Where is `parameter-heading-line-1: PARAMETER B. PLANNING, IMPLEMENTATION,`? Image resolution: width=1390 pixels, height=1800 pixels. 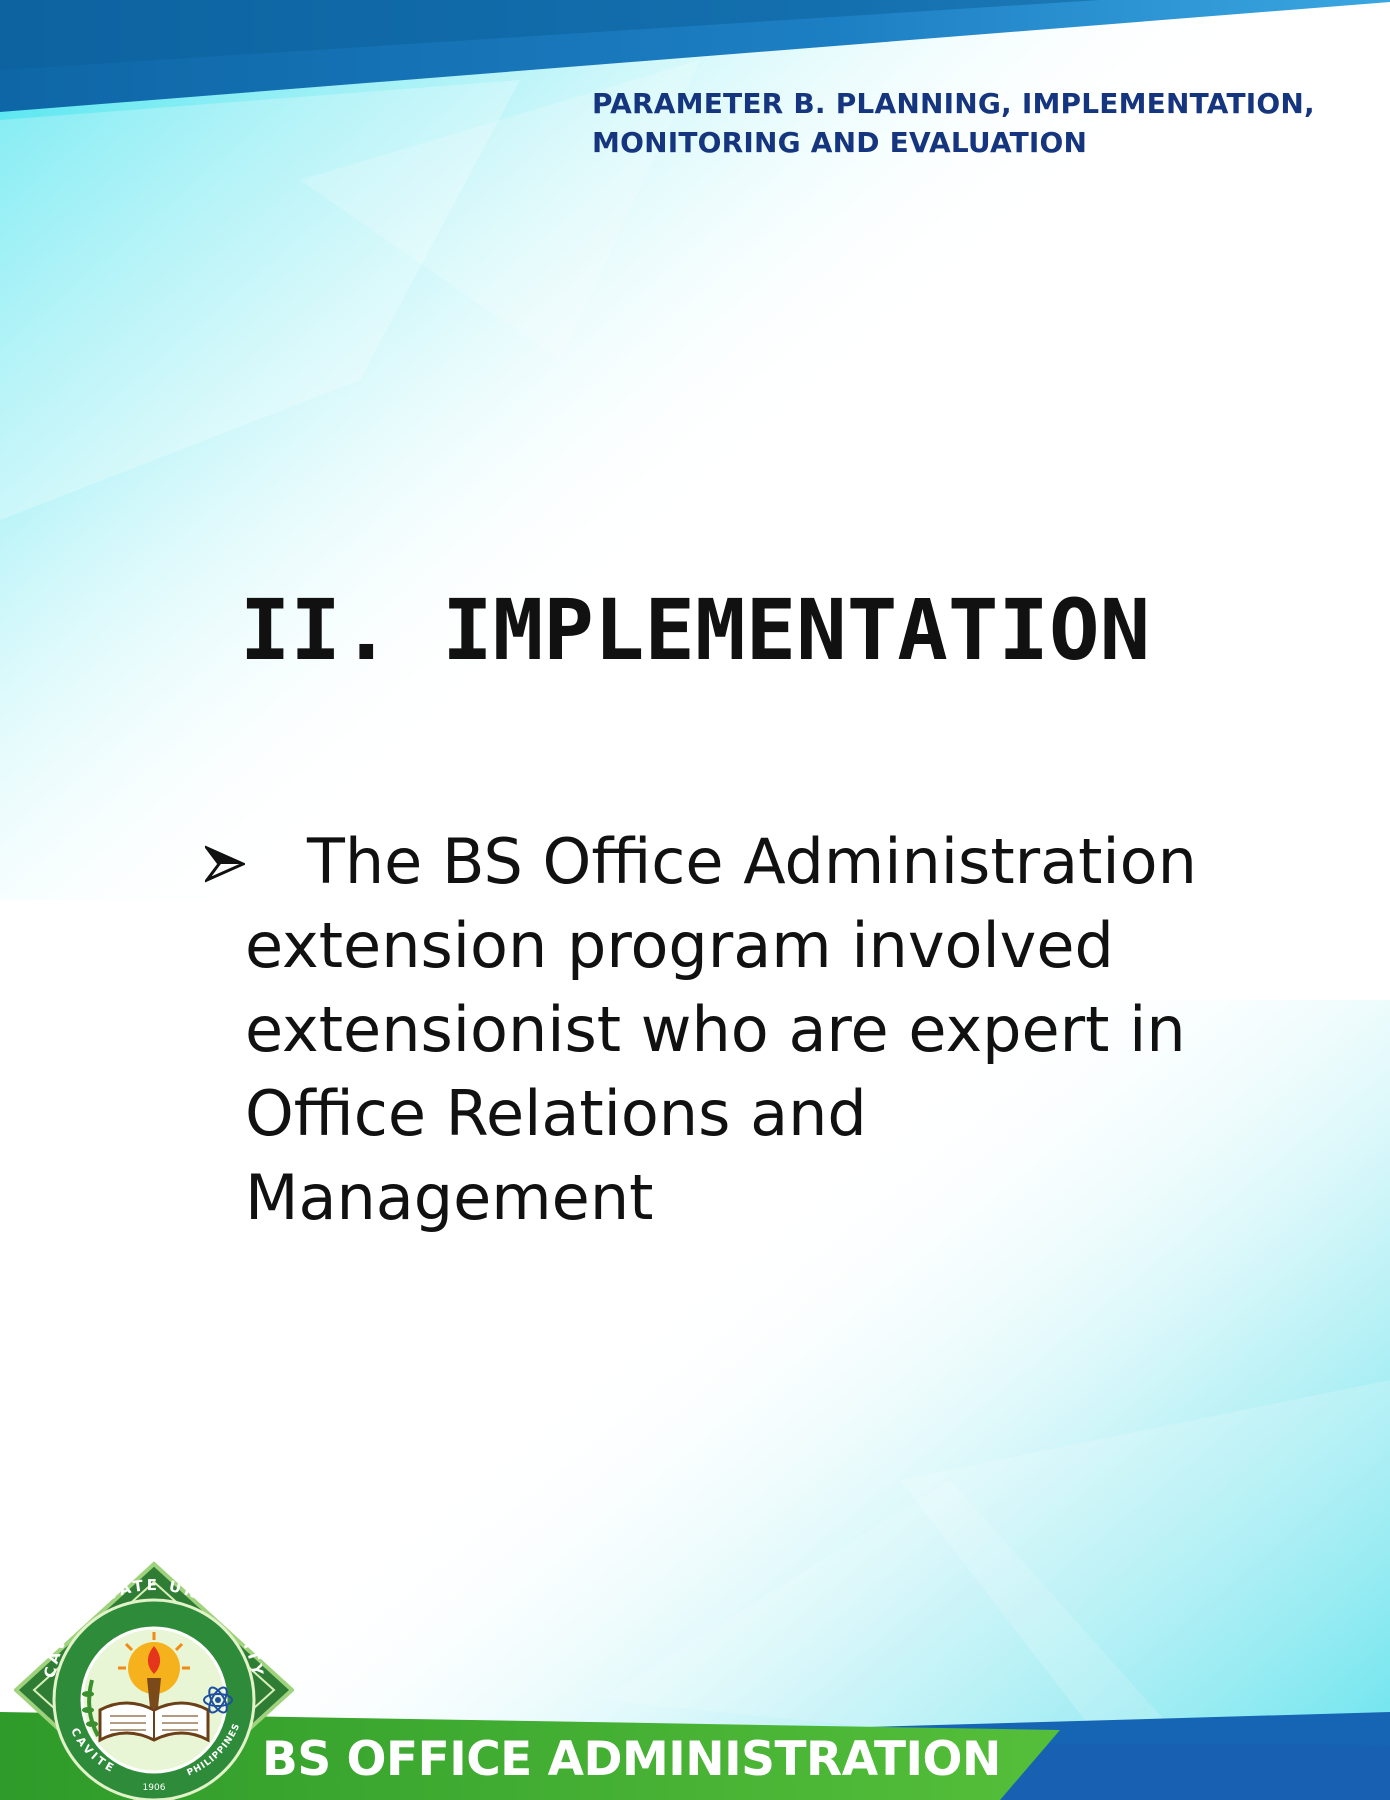
parameter-heading-line-1: PARAMETER B. PLANNING, IMPLEMENTATION, is located at coordinates (953, 103).